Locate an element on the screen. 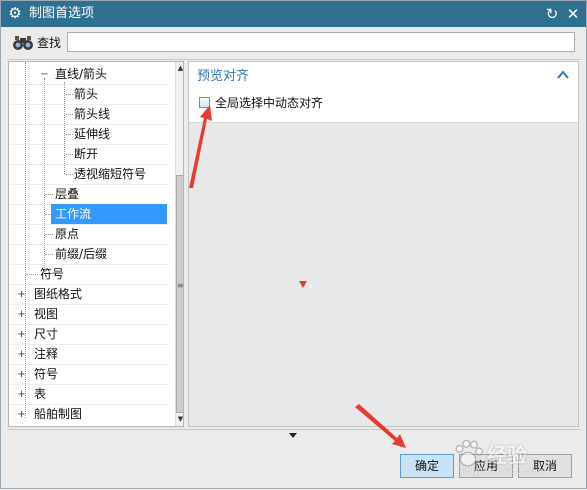  close-icon: ✕ is located at coordinates (573, 14).